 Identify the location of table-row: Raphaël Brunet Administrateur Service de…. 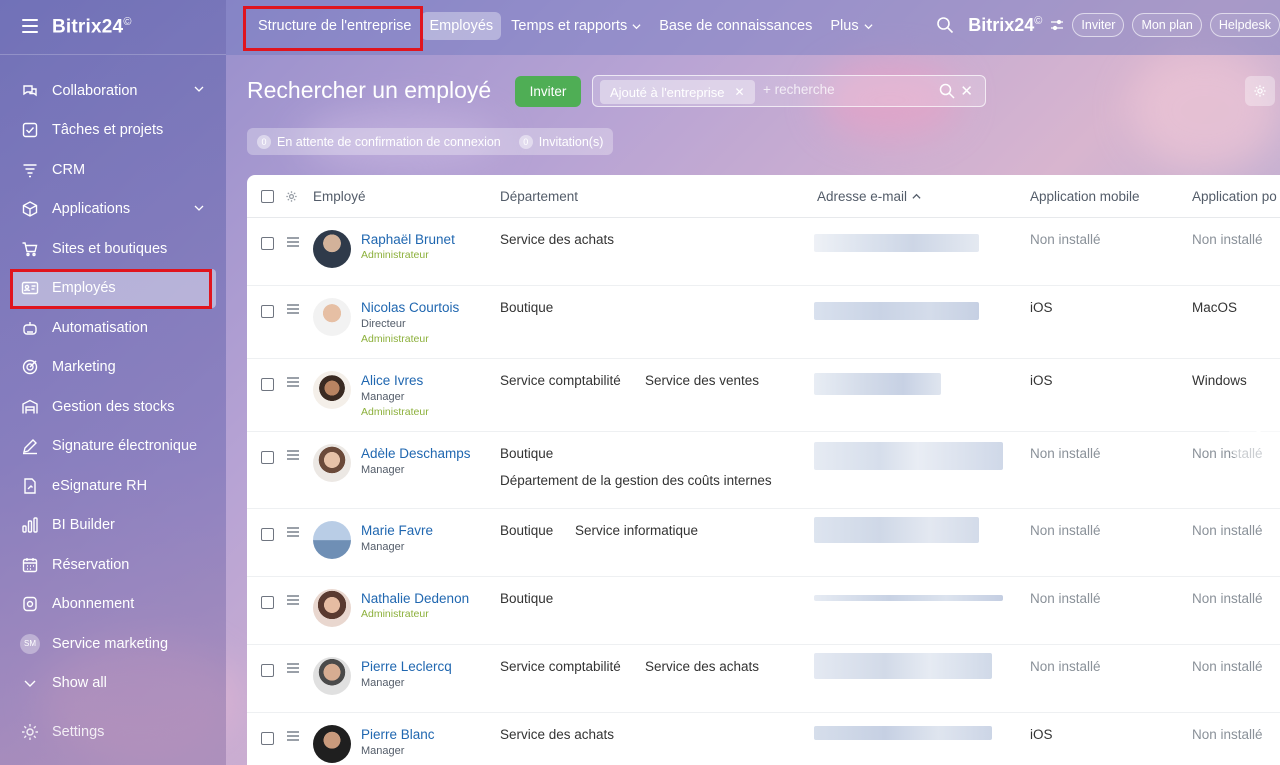
(763, 252).